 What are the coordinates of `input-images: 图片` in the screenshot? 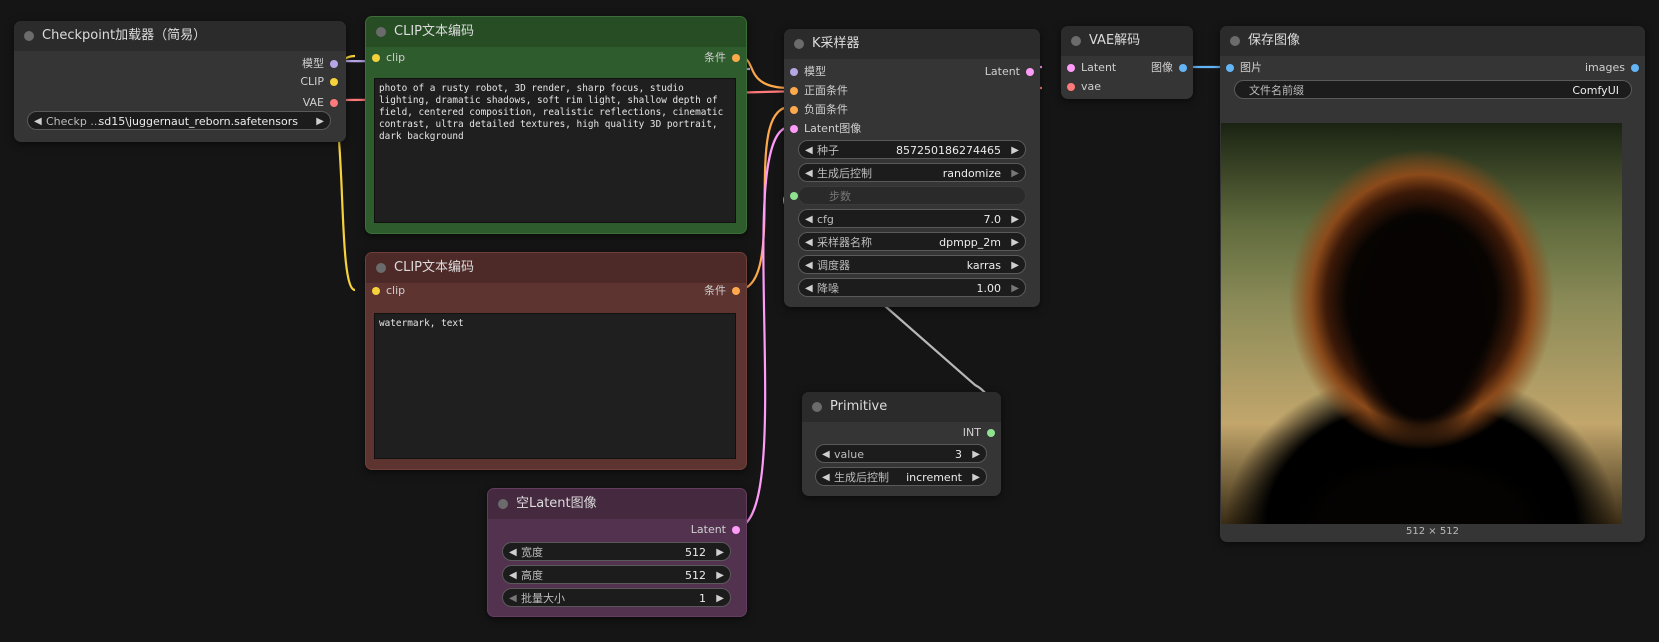 It's located at (1244, 68).